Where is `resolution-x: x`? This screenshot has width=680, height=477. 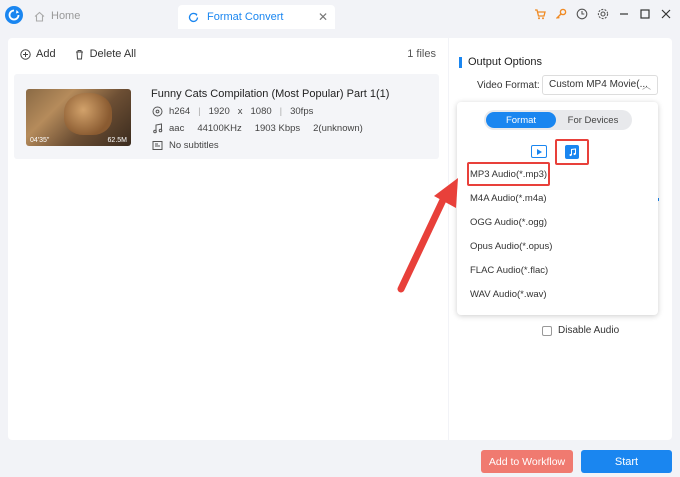 resolution-x: x is located at coordinates (240, 111).